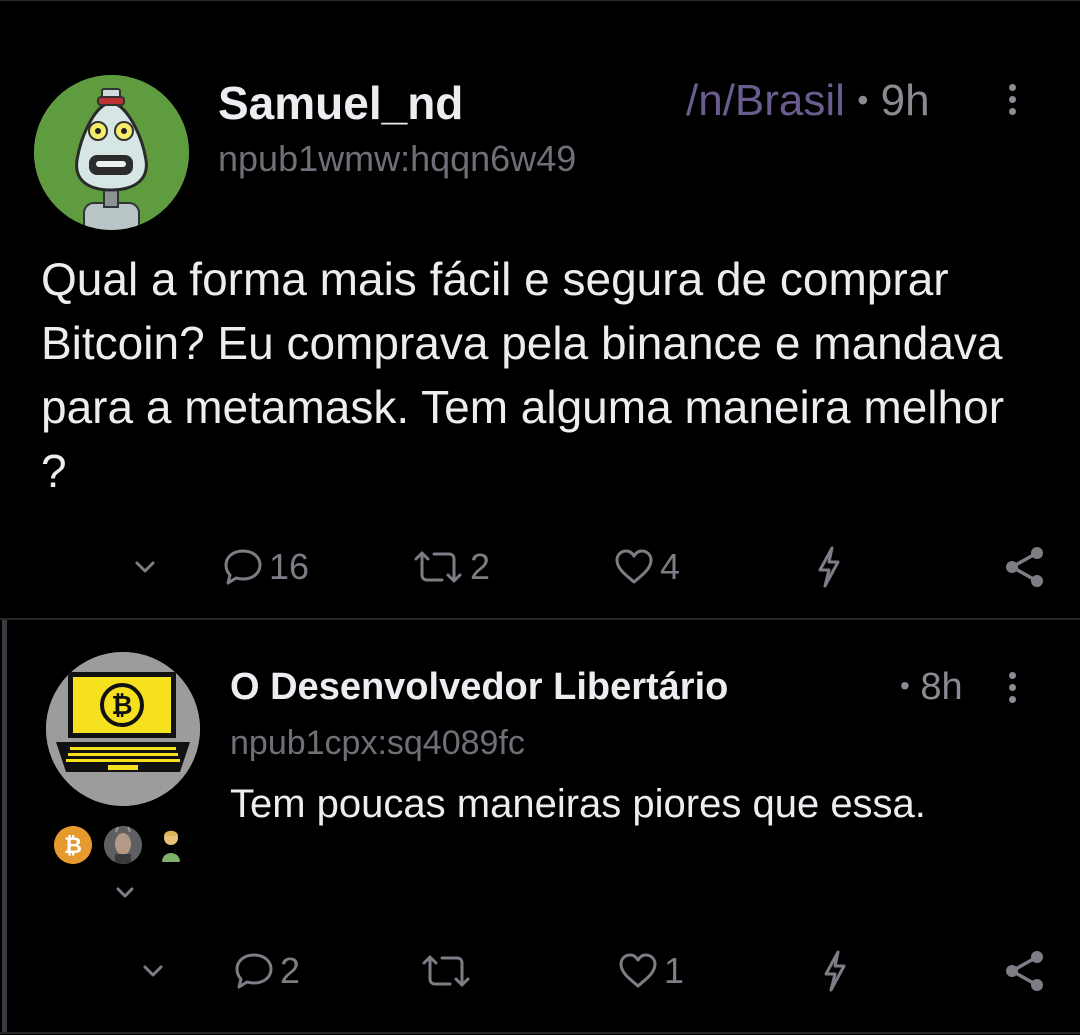 The height and width of the screenshot is (1035, 1080). I want to click on repost-button: 2, so click(450, 567).